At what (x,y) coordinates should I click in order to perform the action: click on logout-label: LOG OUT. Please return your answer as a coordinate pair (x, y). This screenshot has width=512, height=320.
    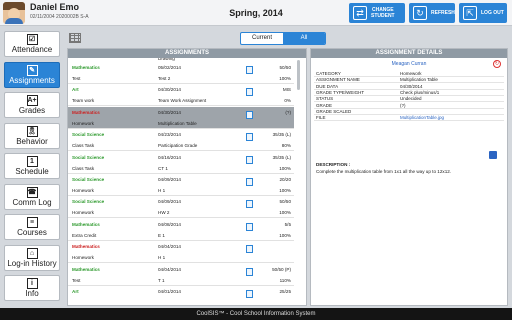
    Looking at the image, I should click on (492, 13).